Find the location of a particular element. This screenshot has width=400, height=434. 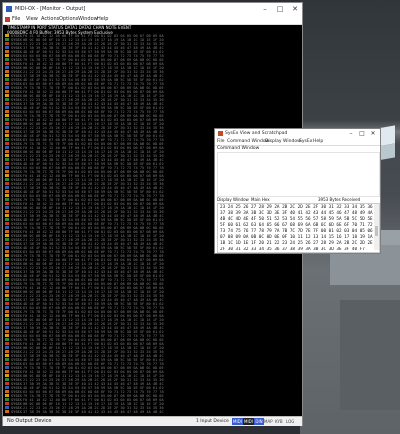

desktop-shape is located at coordinates (370, 355).